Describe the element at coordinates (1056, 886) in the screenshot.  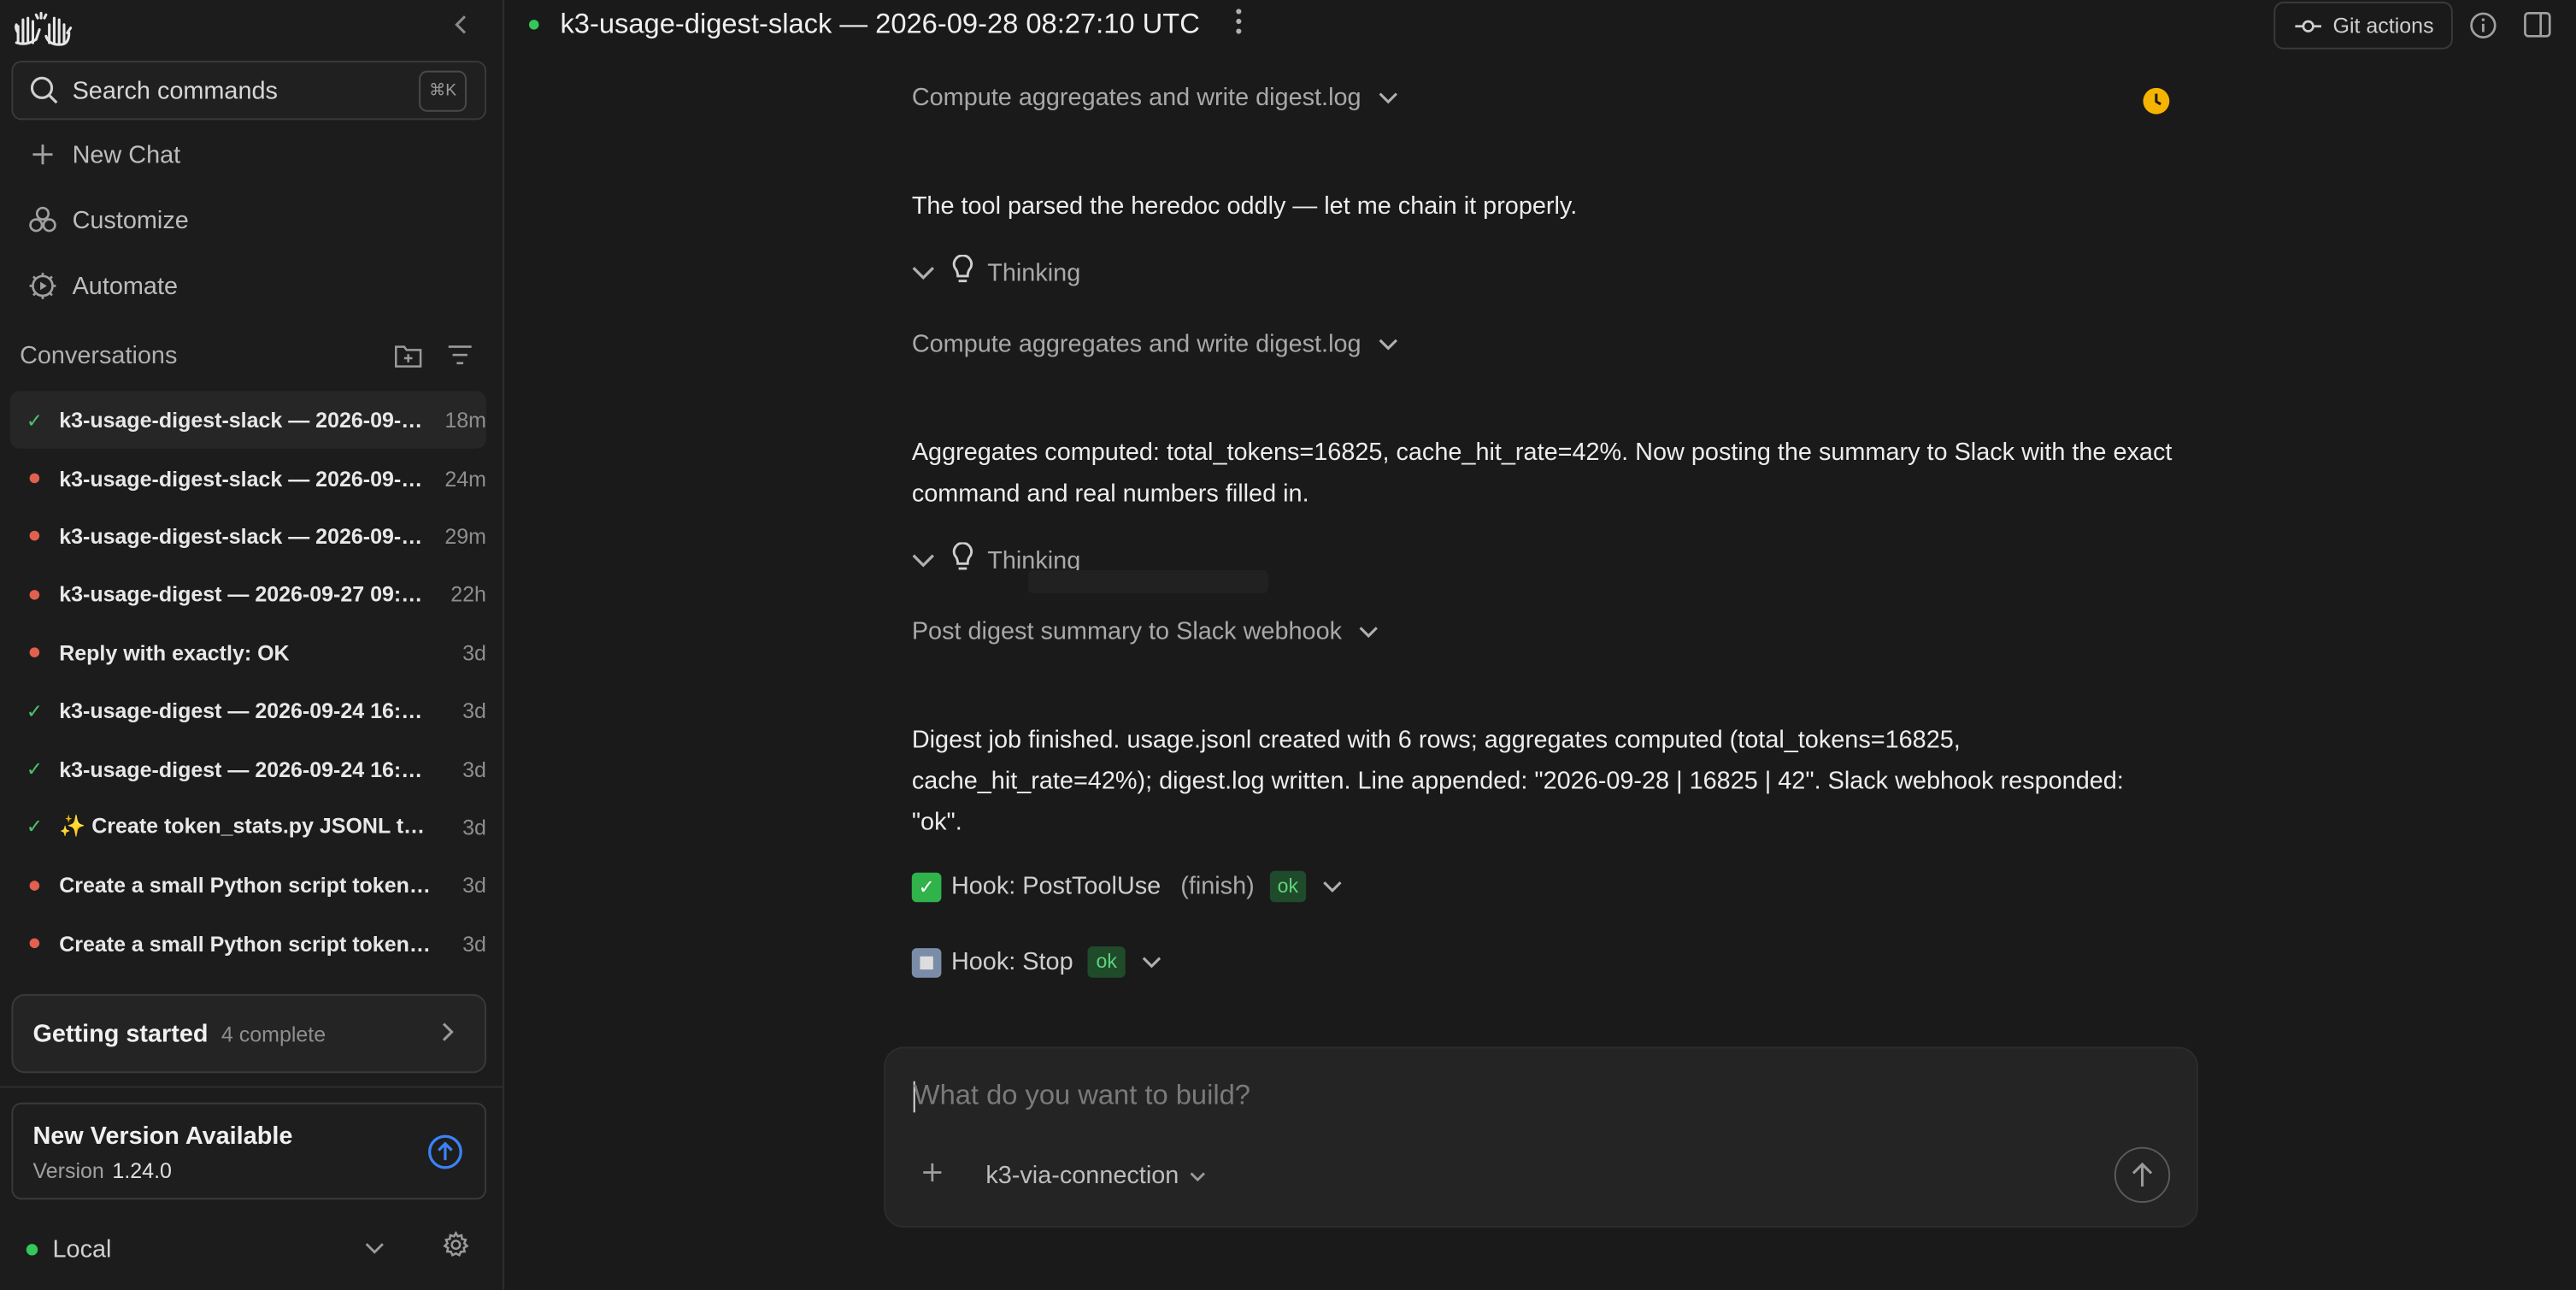
I see `hook-label: Hook: PostToolUse` at that location.